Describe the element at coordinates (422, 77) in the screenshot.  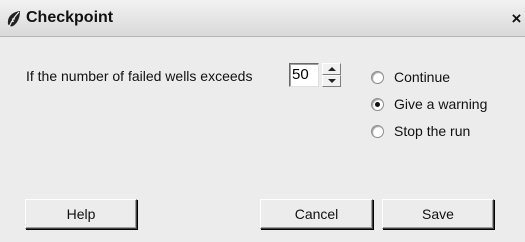
I see `radio-label: Continue` at that location.